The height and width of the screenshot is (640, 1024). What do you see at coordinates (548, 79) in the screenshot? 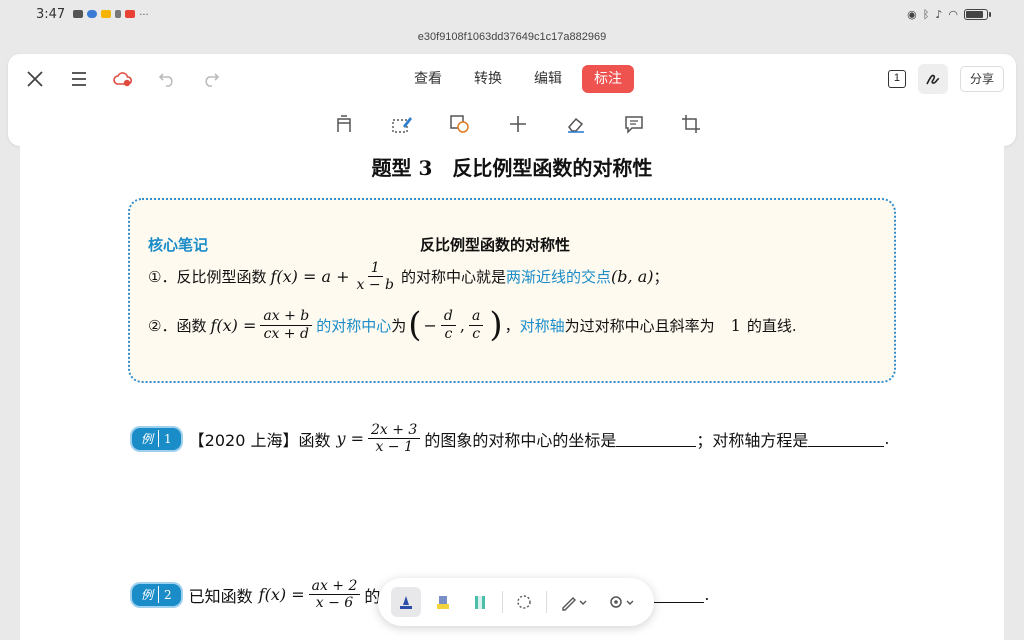
I see `tab-edit: 编辑` at bounding box center [548, 79].